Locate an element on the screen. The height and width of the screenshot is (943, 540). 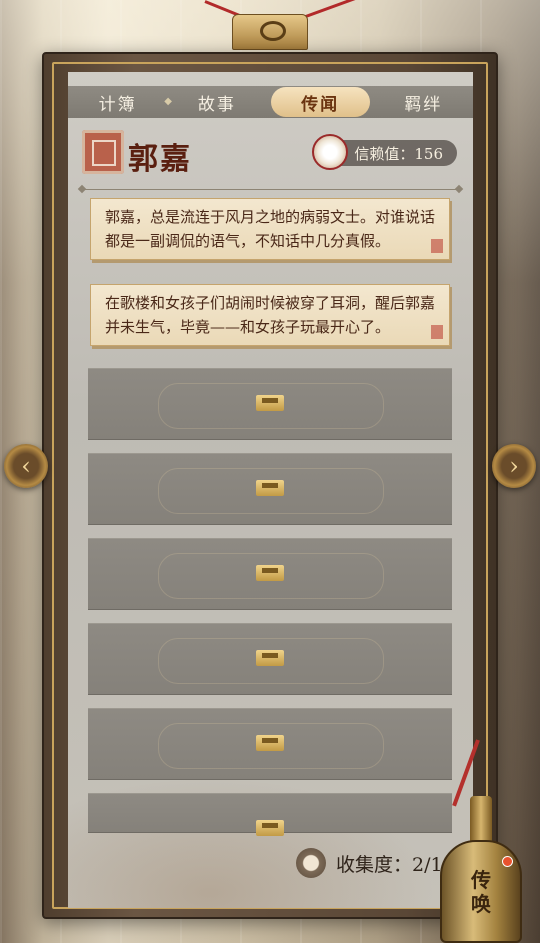
notification-dot is located at coordinates (507, 861).